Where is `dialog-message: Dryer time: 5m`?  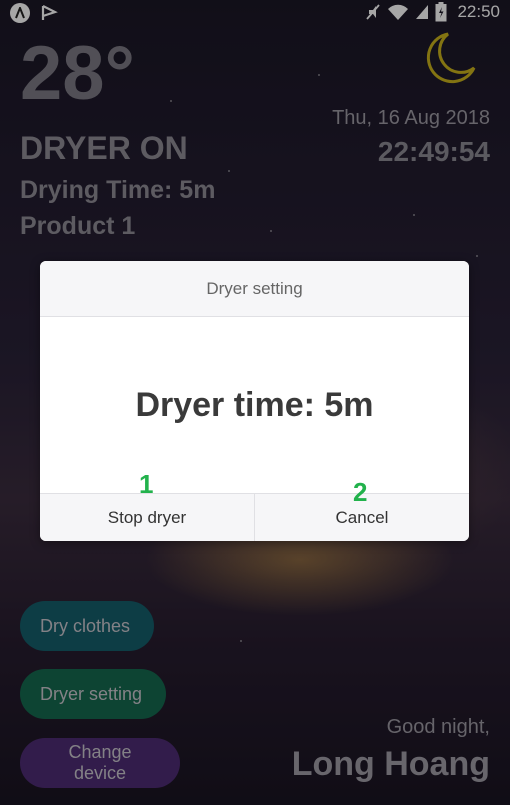 dialog-message: Dryer time: 5m is located at coordinates (254, 405).